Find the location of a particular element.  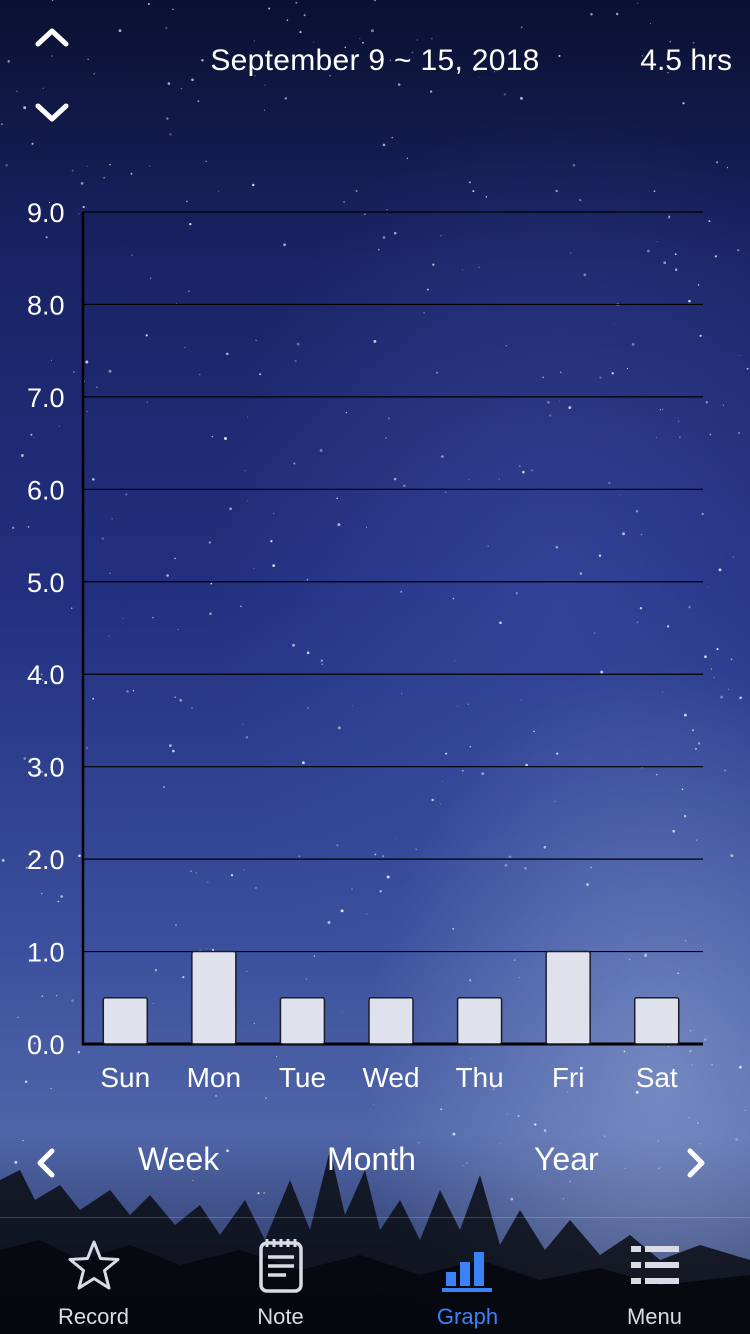

y-tick-label: 0.0 is located at coordinates (46, 1045).